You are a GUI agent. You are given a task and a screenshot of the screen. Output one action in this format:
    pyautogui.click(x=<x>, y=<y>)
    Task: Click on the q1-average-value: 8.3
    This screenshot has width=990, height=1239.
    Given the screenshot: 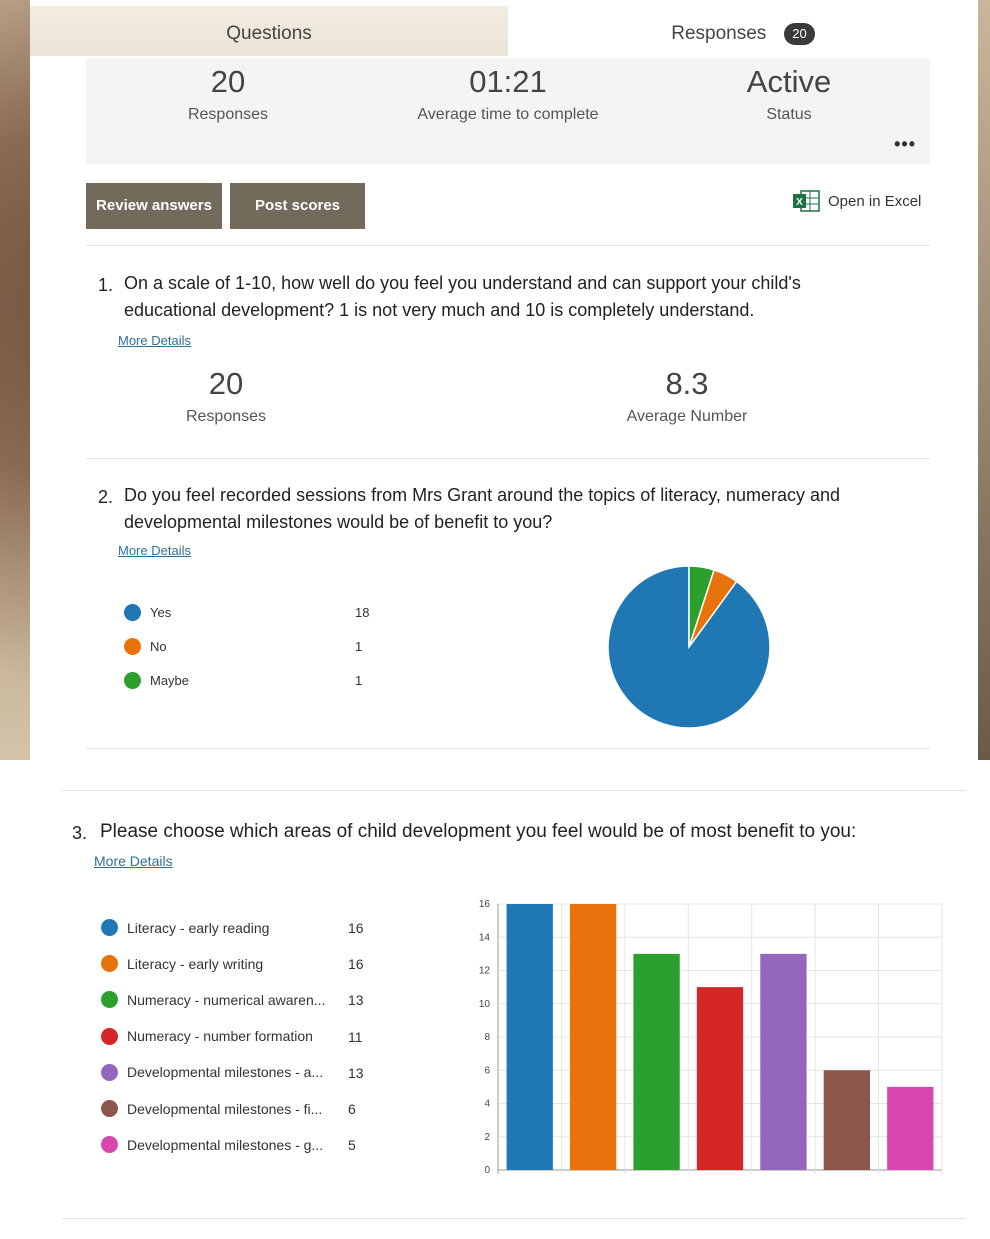 What is the action you would take?
    pyautogui.click(x=687, y=383)
    